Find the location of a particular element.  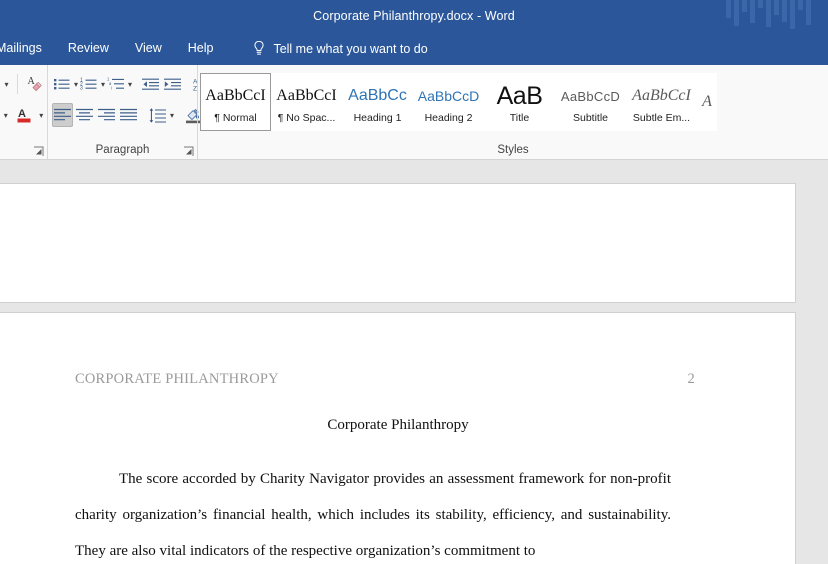

style-label: Heading 1 is located at coordinates (377, 118).